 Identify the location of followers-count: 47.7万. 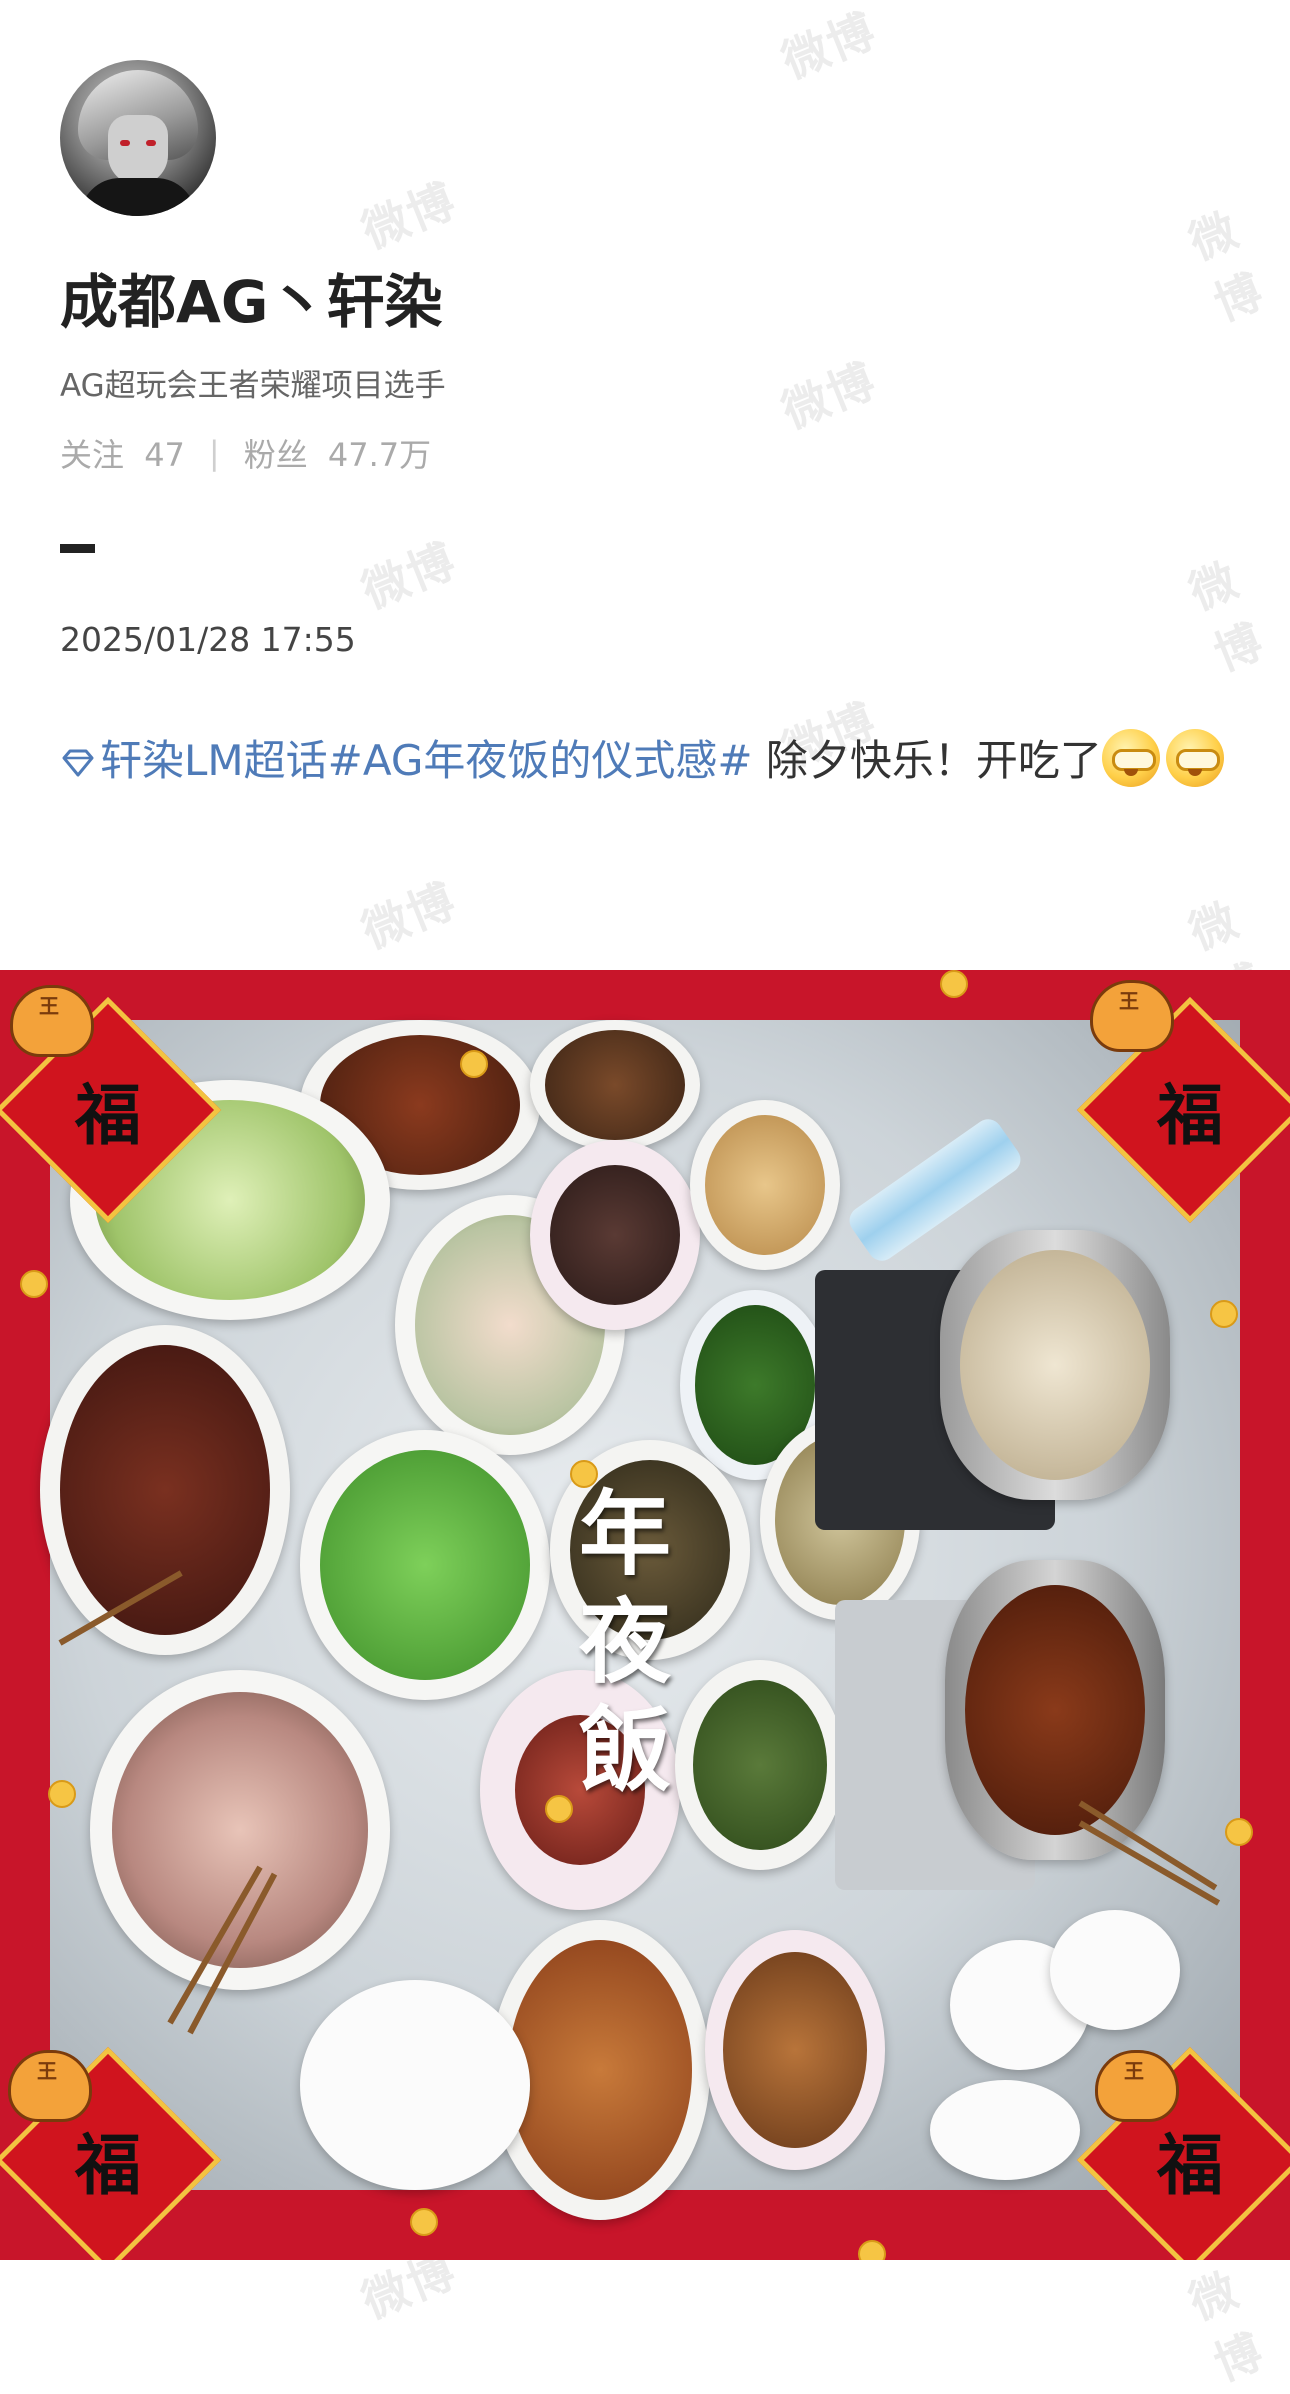
(379, 455).